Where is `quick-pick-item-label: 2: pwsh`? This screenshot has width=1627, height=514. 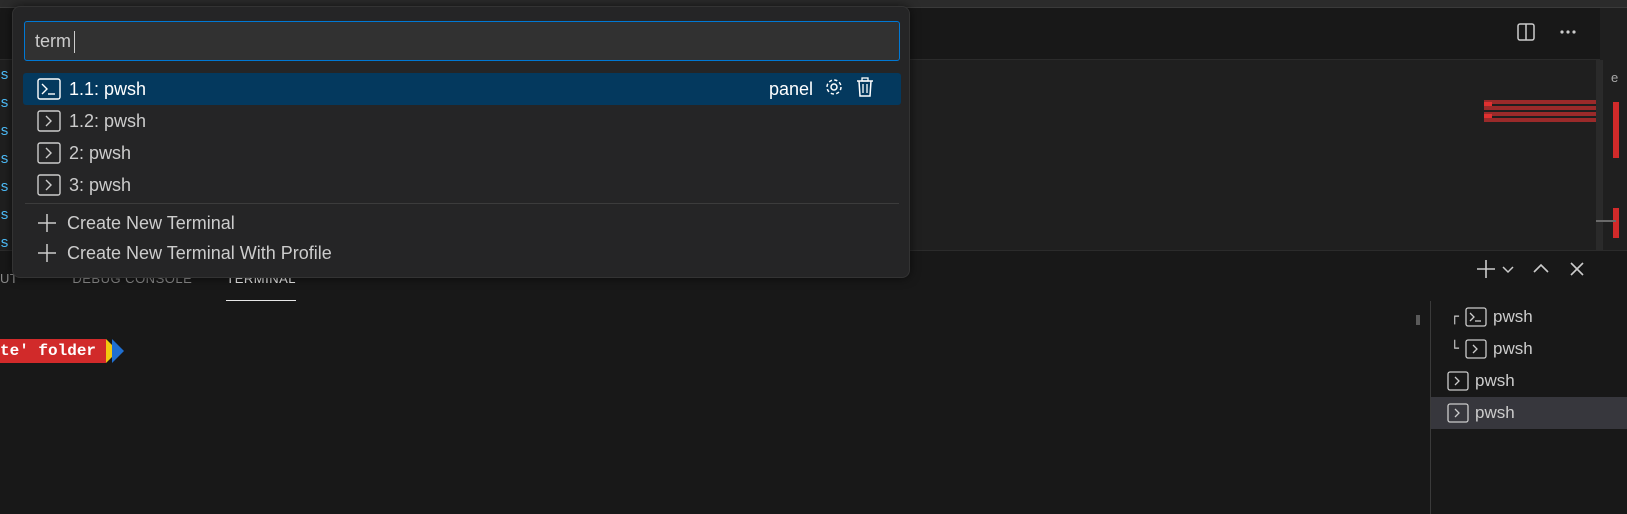
quick-pick-item-label: 2: pwsh is located at coordinates (100, 152).